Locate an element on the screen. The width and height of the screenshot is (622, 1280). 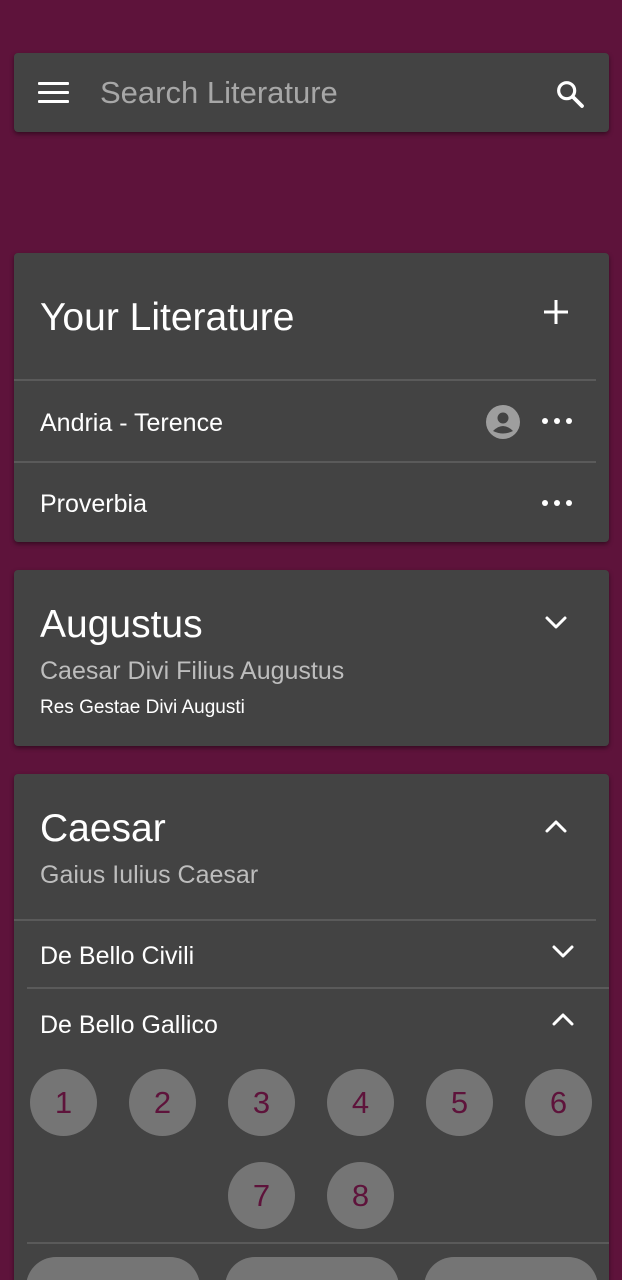
menu-icon is located at coordinates (53, 93).